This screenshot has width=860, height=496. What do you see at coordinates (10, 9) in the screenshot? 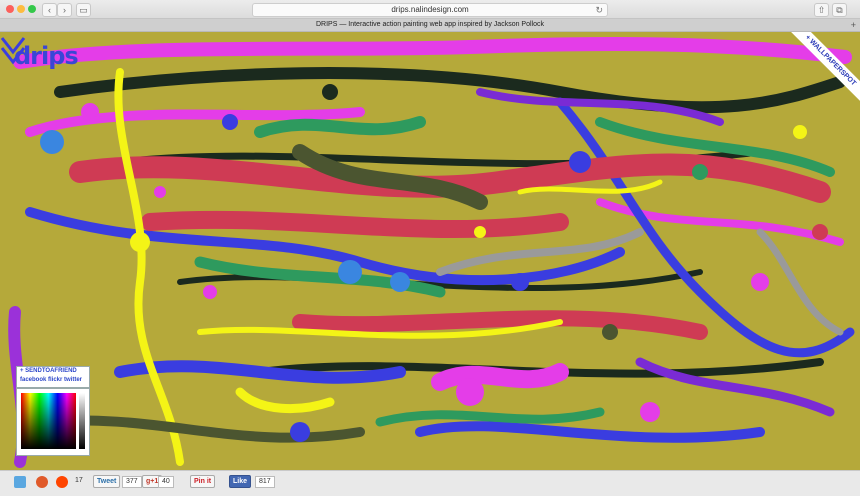
I see `close-window-icon` at bounding box center [10, 9].